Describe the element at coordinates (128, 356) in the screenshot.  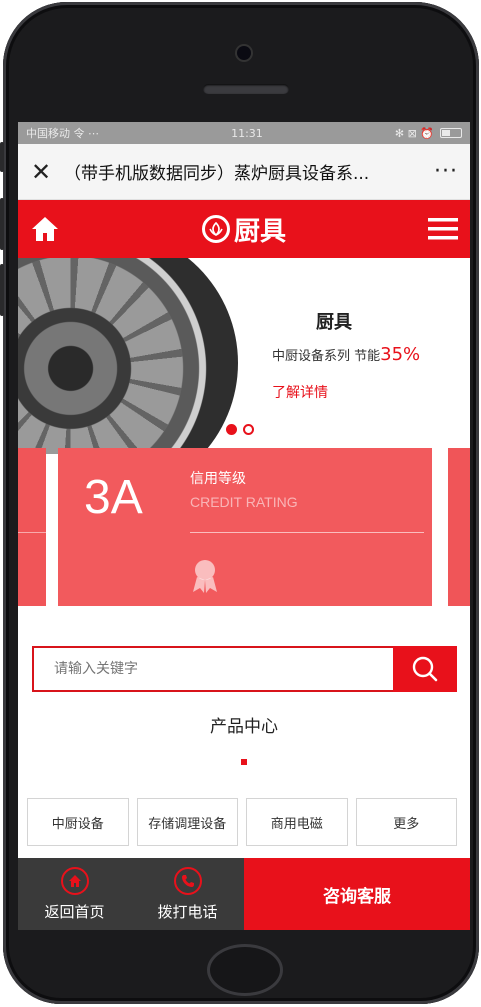
I see `fan-blades-image` at that location.